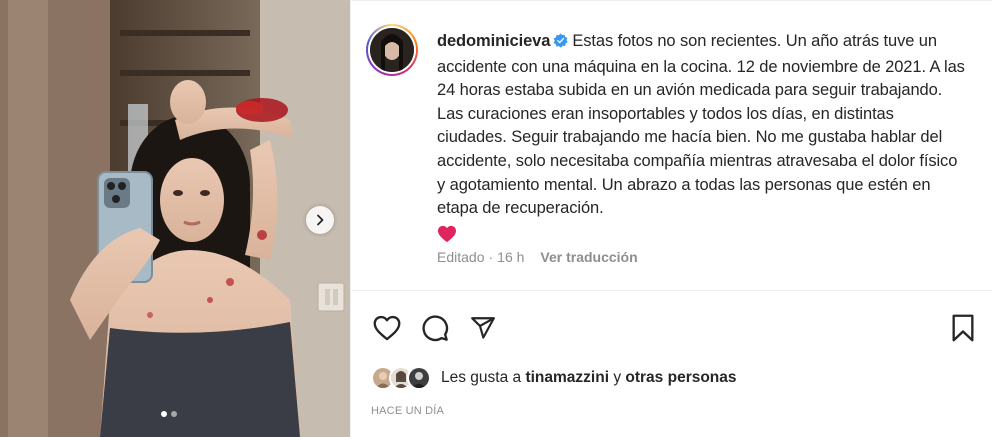  Describe the element at coordinates (702, 238) in the screenshot. I see `red-heart-icon` at that location.